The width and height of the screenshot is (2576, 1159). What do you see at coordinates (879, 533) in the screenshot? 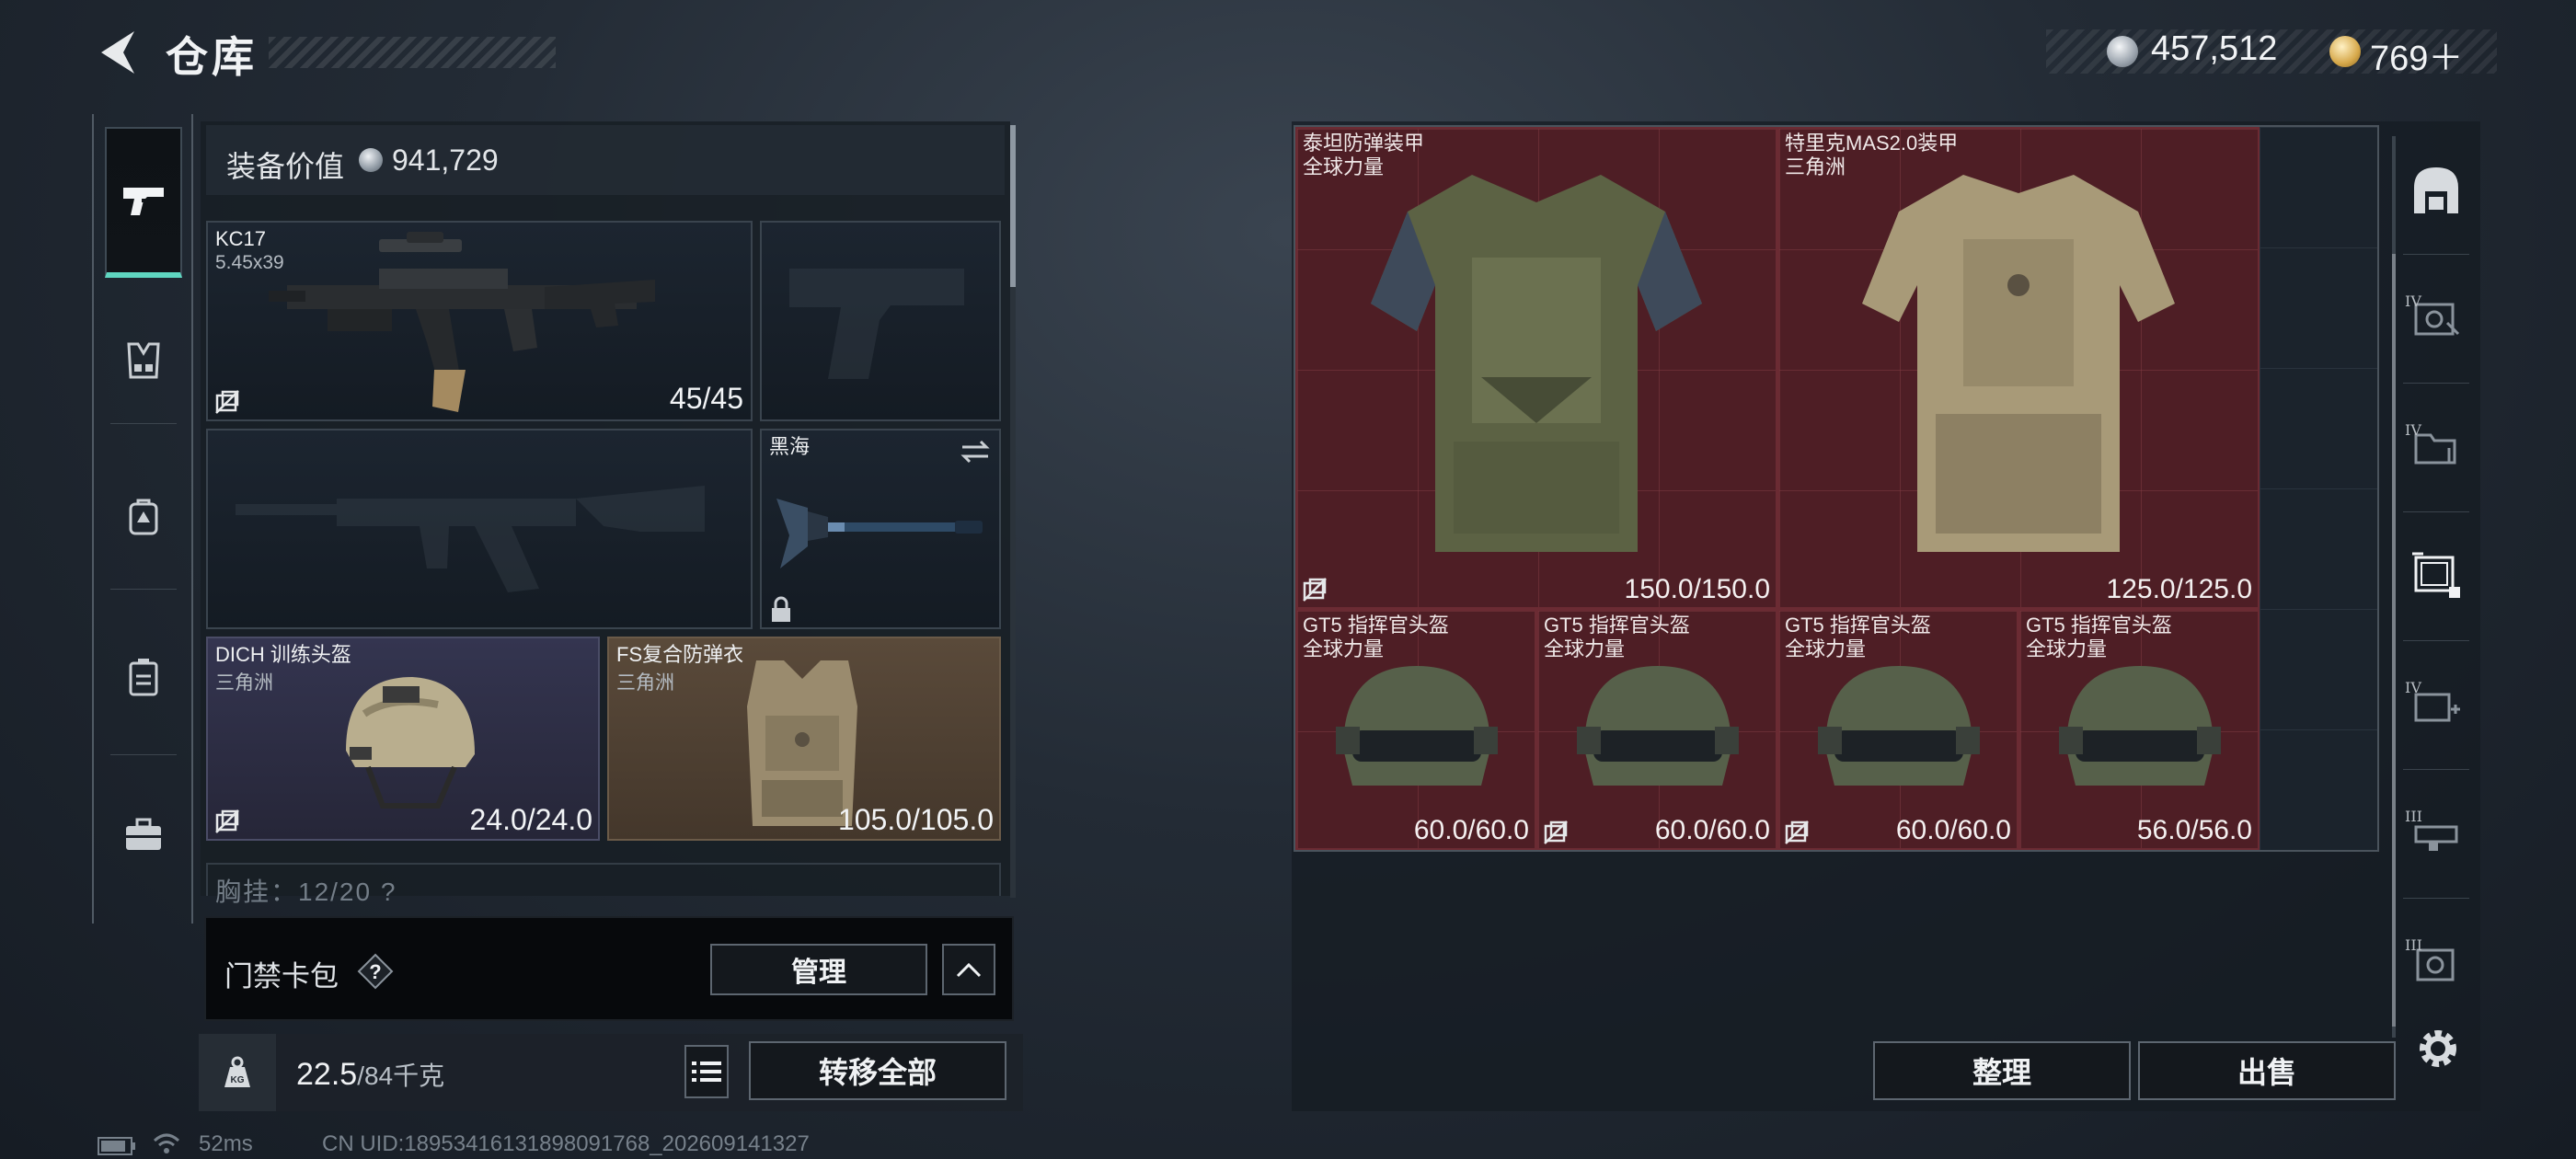
I see `tomahawk-image` at bounding box center [879, 533].